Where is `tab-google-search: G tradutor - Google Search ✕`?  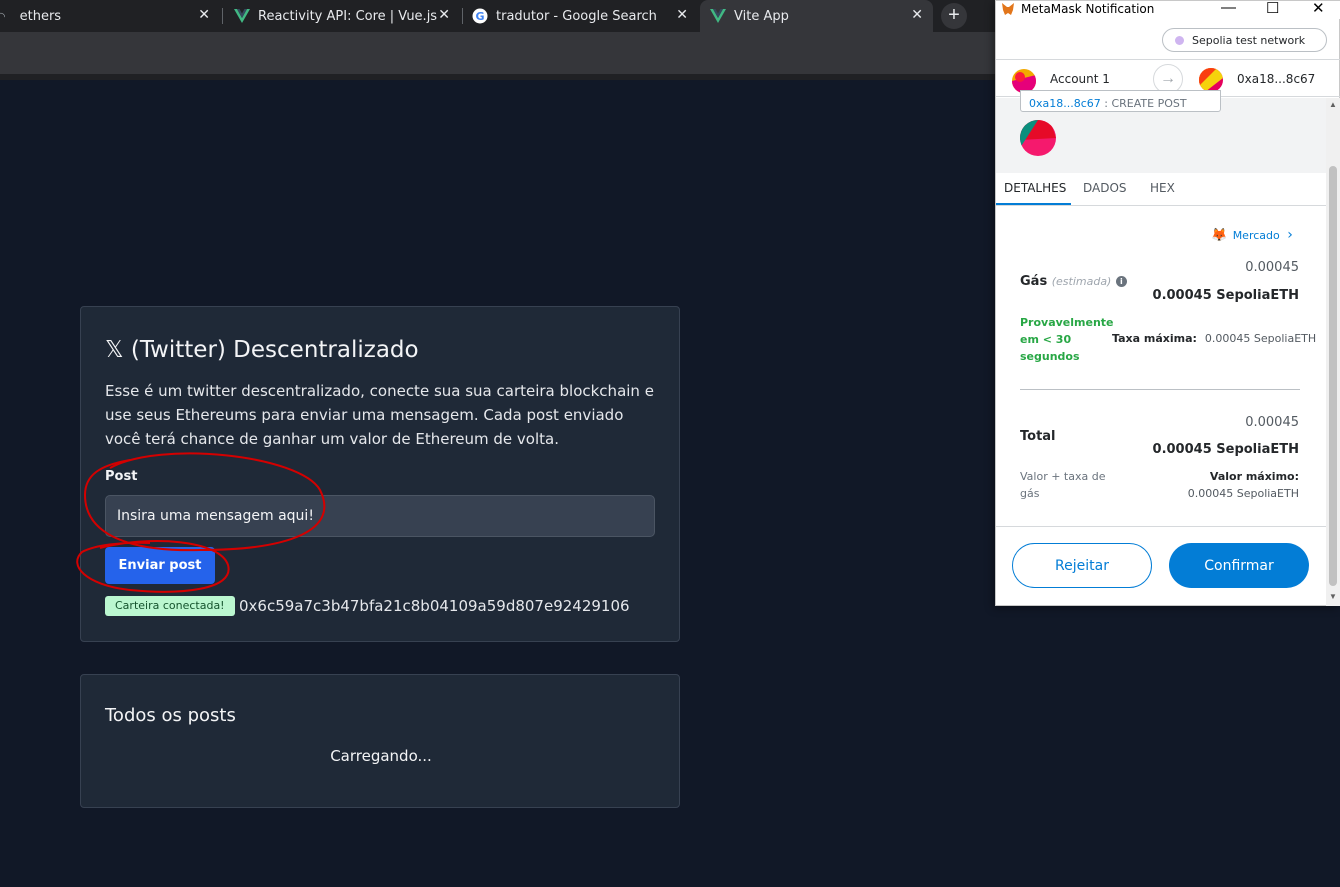 tab-google-search: G tradutor - Google Search ✕ is located at coordinates (581, 16).